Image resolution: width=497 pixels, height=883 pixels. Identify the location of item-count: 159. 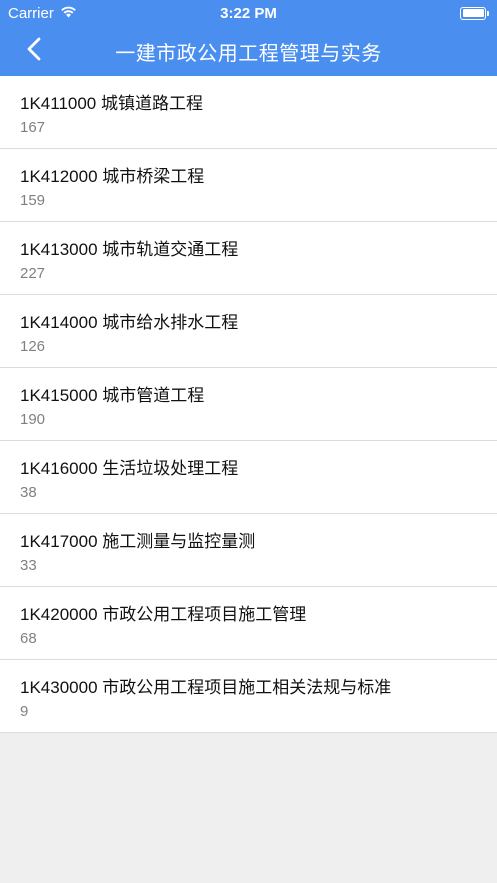
(33, 200).